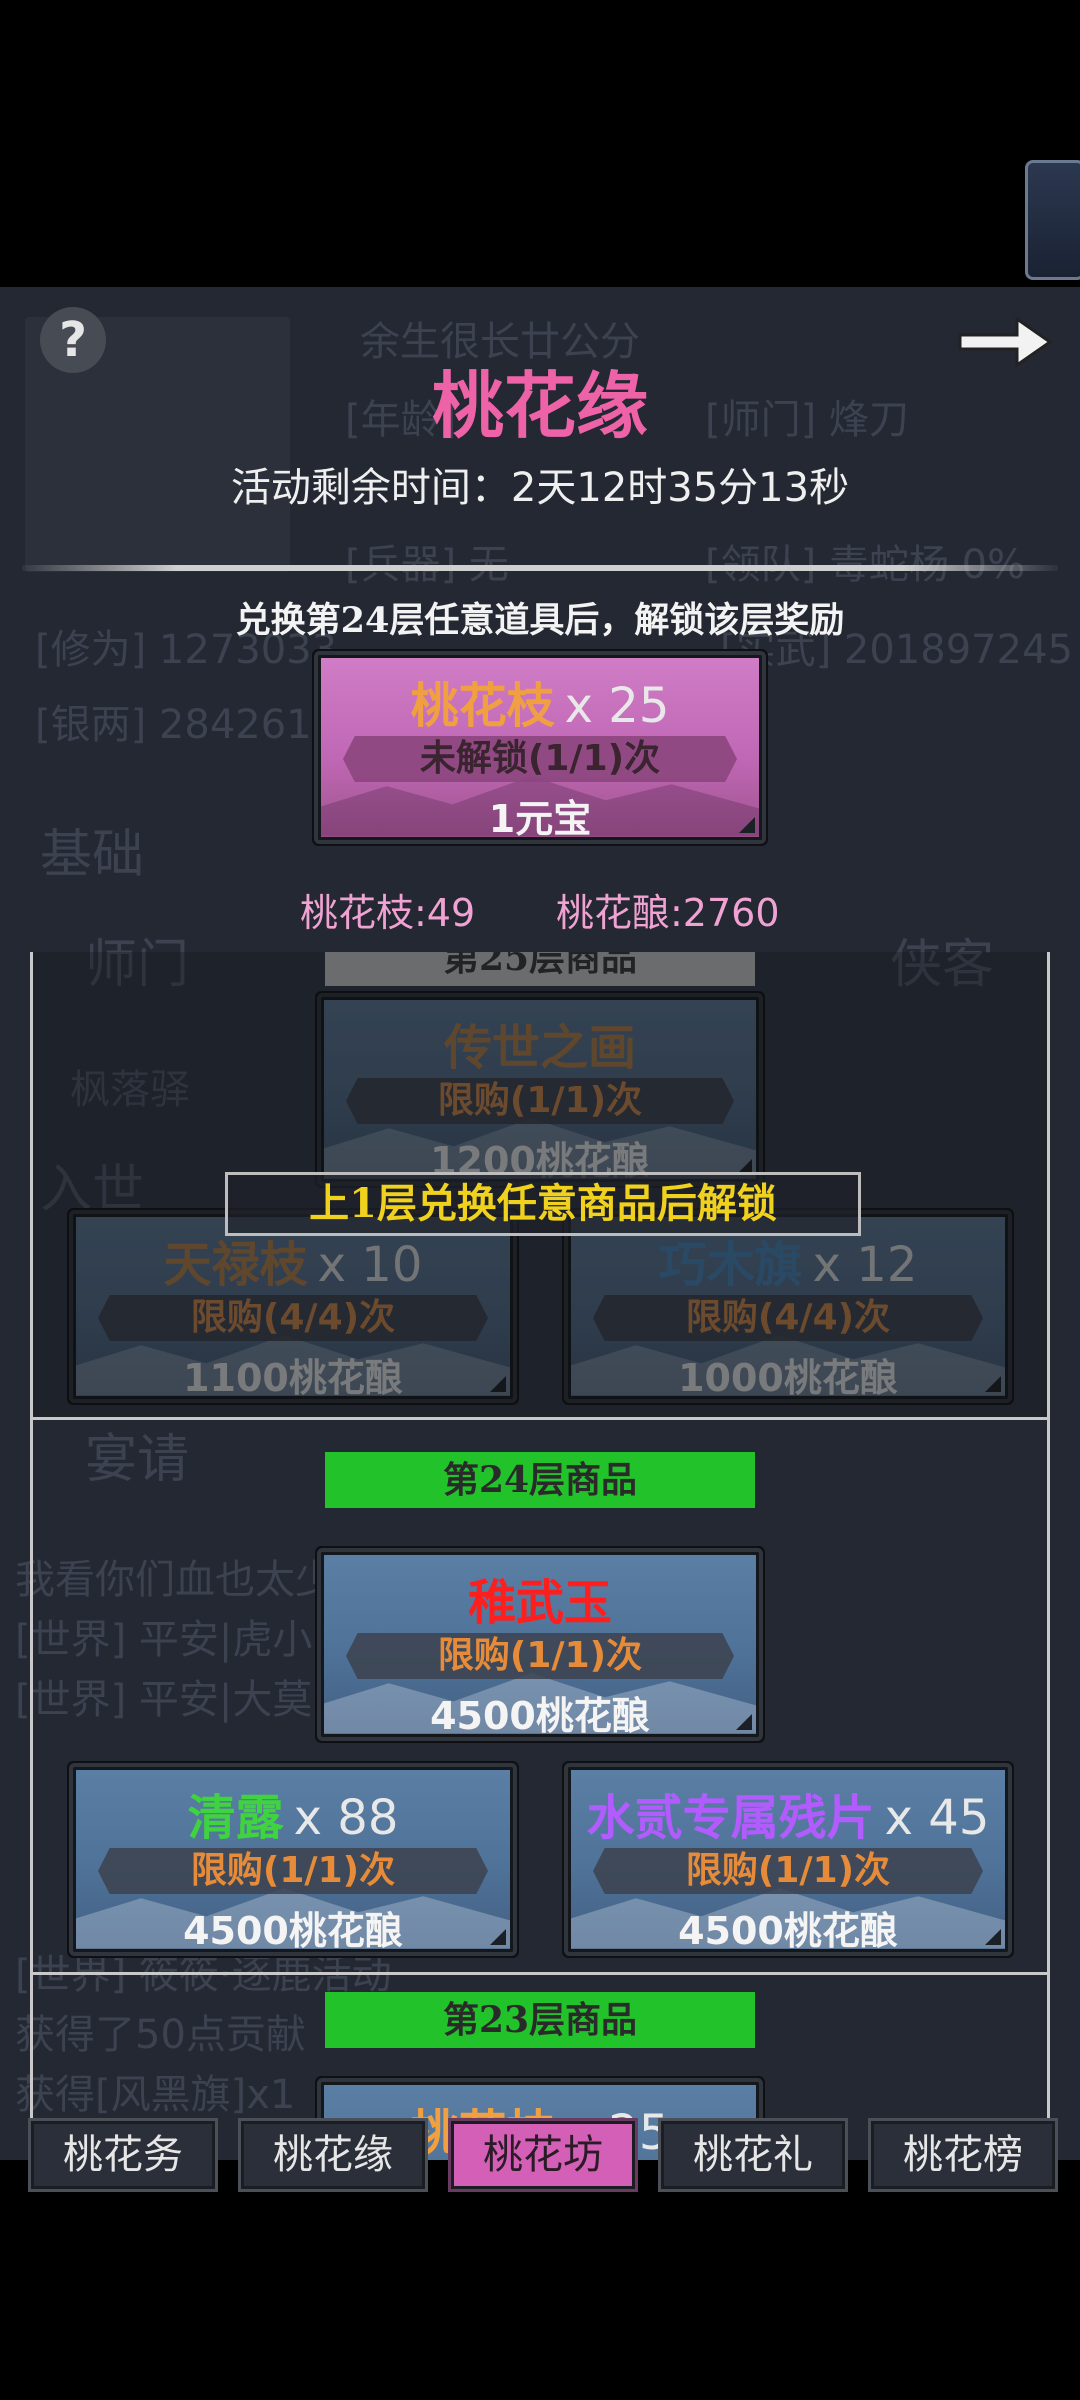 This screenshot has width=1080, height=2400. What do you see at coordinates (193, 725) in the screenshot?
I see `bg-silver: [银两] 284261两` at bounding box center [193, 725].